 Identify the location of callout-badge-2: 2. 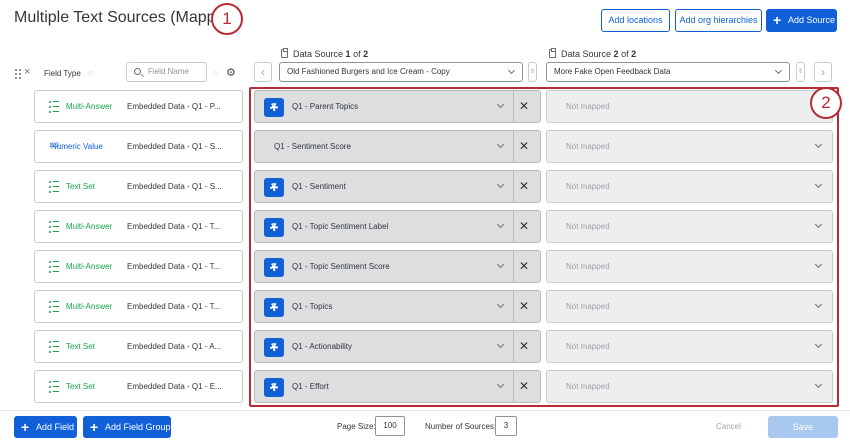
(826, 103).